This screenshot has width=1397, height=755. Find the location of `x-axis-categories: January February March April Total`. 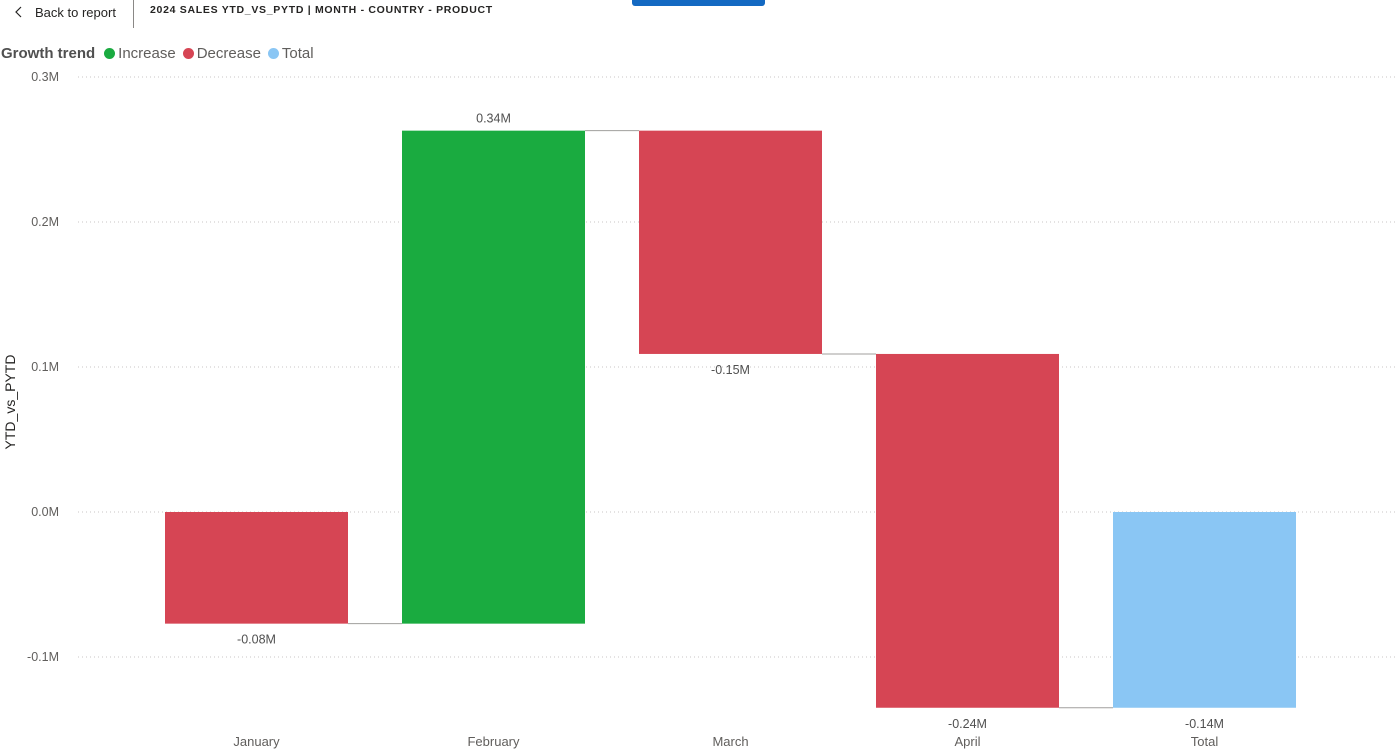

x-axis-categories: January February March April Total is located at coordinates (725, 741).